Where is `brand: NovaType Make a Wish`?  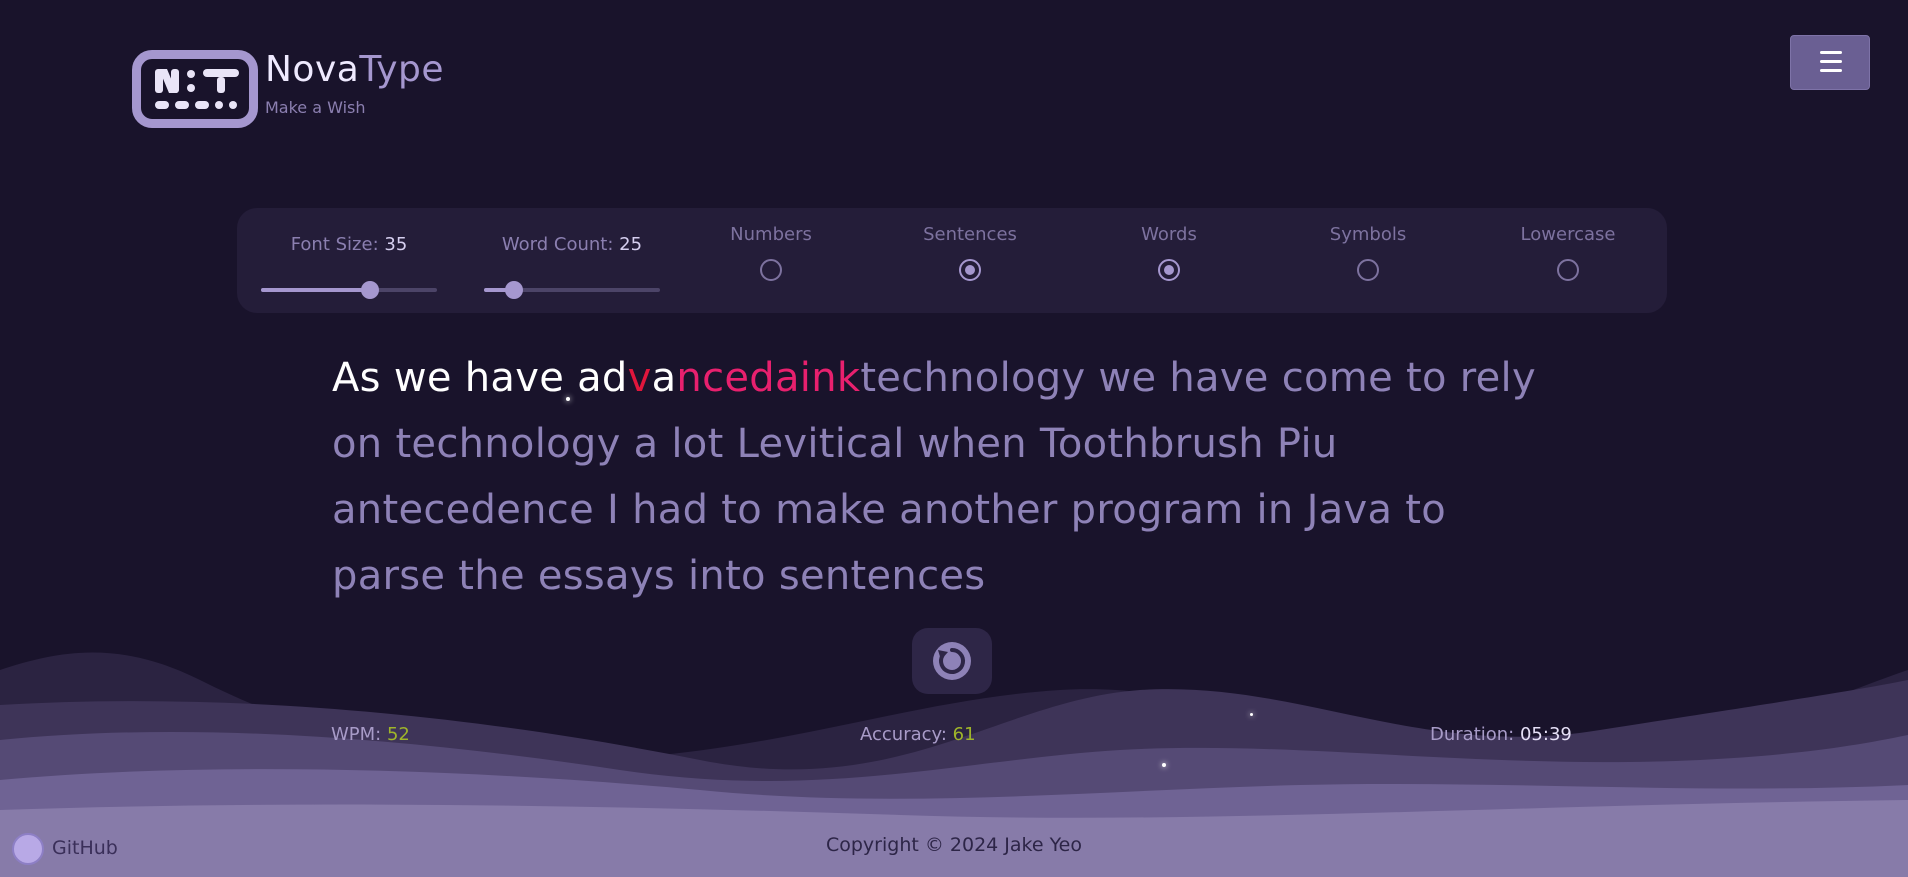 brand: NovaType Make a Wish is located at coordinates (354, 82).